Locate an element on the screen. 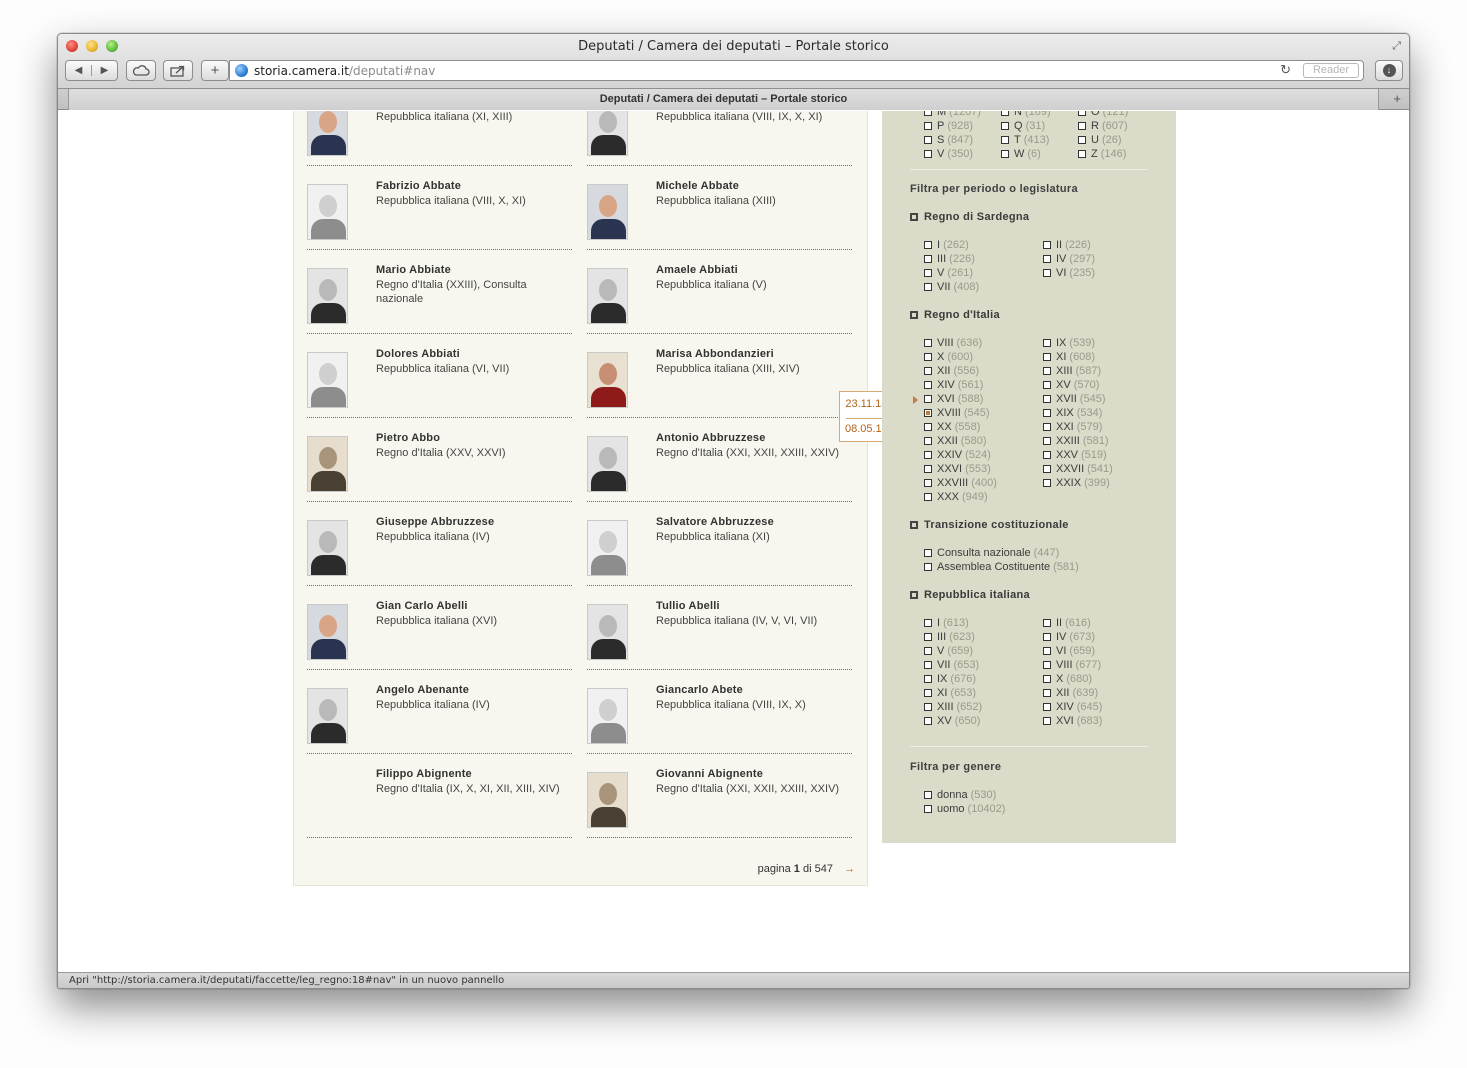 Image resolution: width=1467 pixels, height=1068 pixels. filter-option: VI (659) is located at coordinates (1069, 651).